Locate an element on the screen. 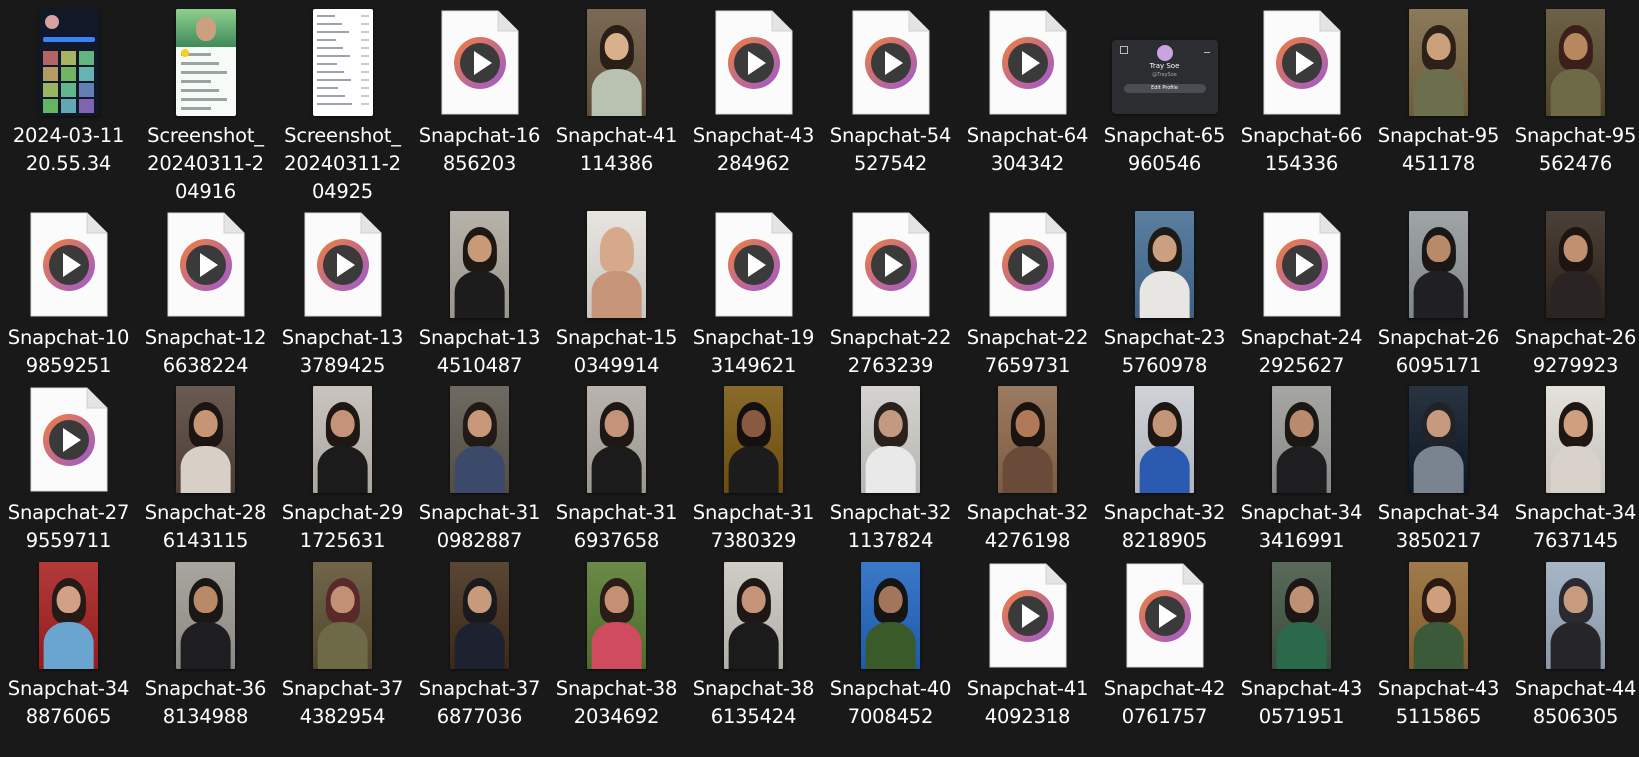 The height and width of the screenshot is (757, 1639). file-name: Snapchat-38 2034692 is located at coordinates (616, 703).